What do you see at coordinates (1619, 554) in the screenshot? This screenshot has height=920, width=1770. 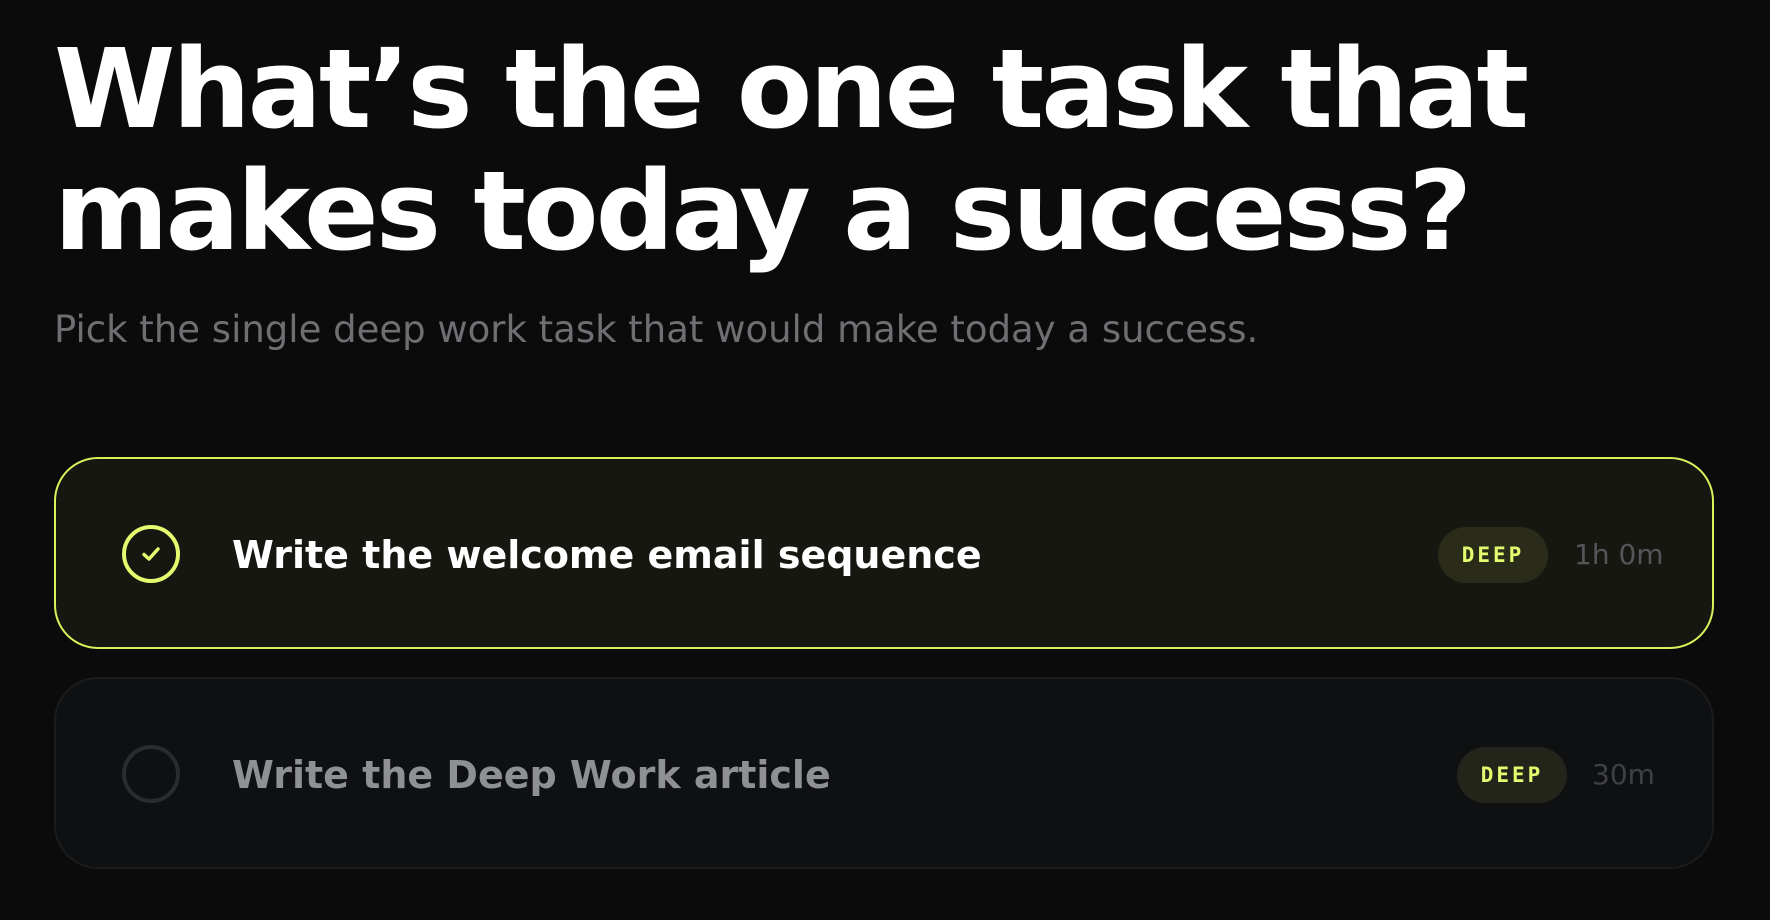 I see `task-duration: 1h 0m` at bounding box center [1619, 554].